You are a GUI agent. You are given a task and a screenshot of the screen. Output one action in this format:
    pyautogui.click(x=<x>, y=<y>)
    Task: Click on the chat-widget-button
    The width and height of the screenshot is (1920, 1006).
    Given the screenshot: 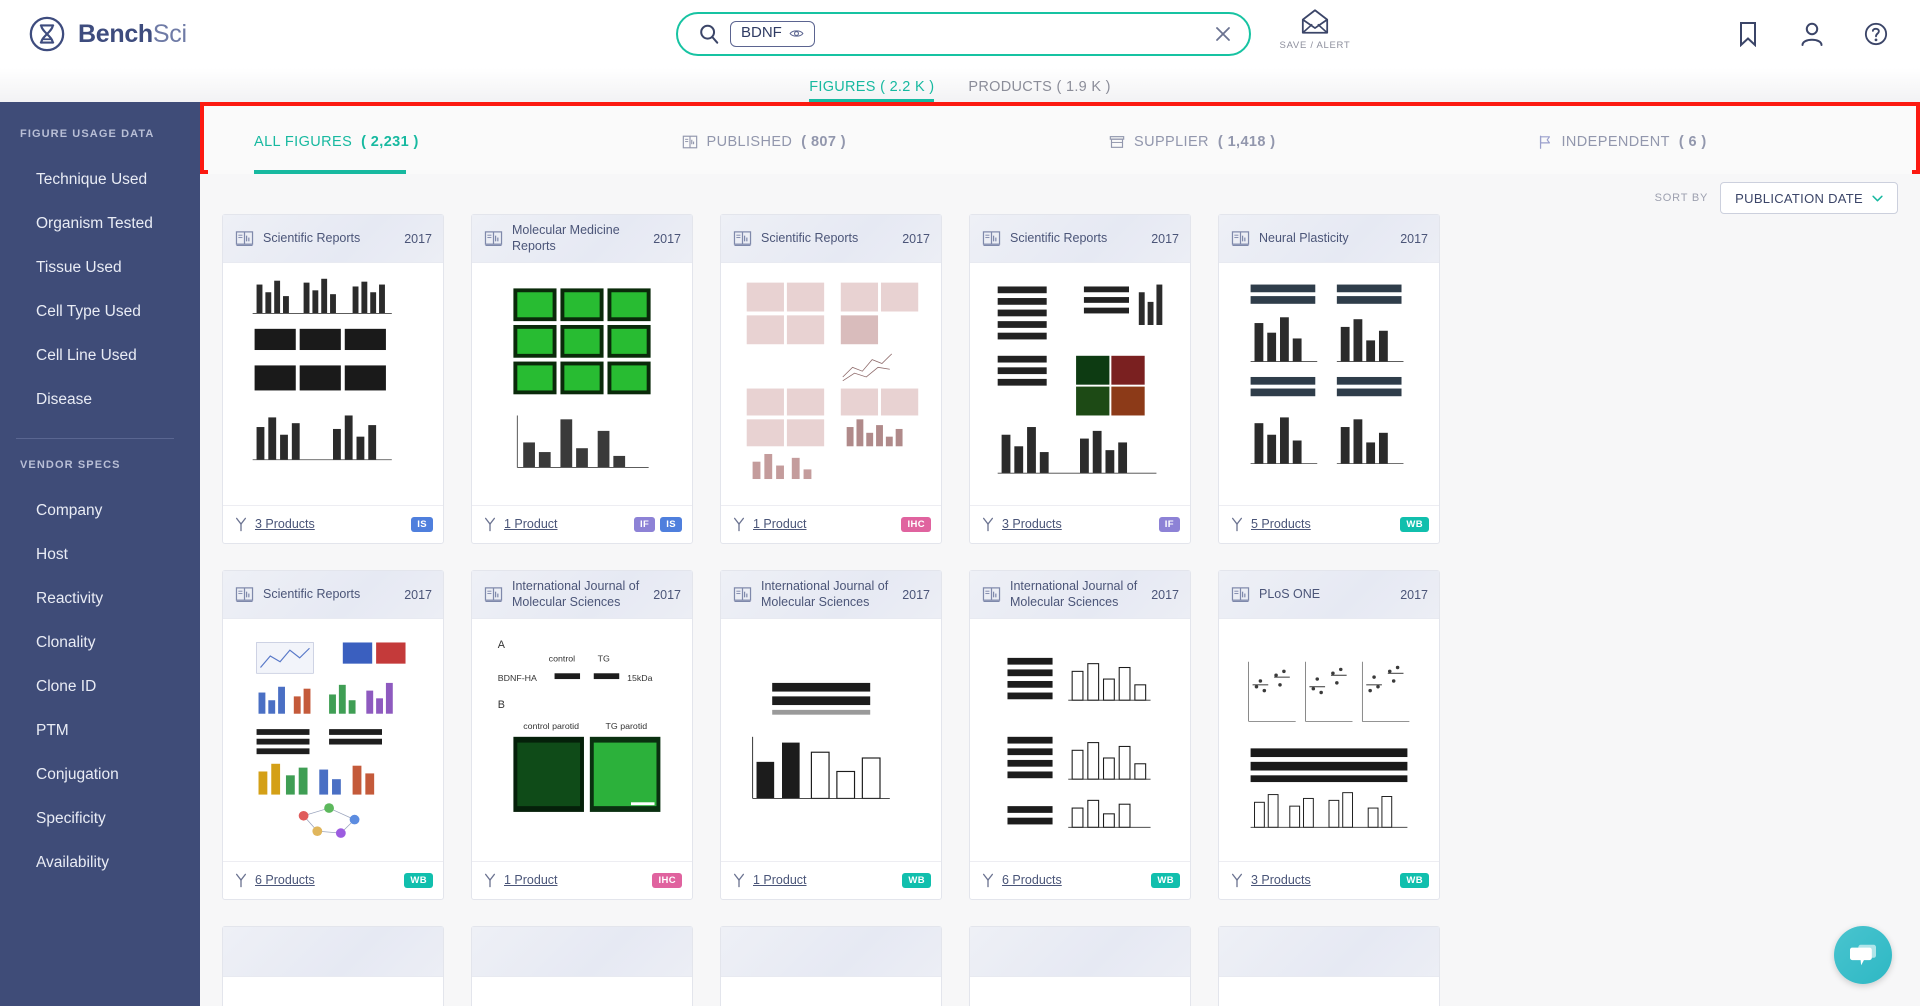 What is the action you would take?
    pyautogui.click(x=1863, y=955)
    